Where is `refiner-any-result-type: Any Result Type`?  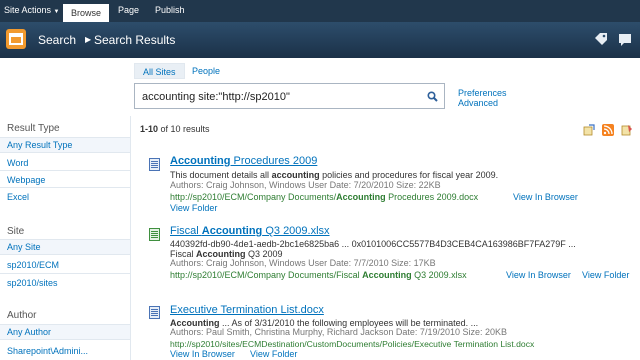 refiner-any-result-type: Any Result Type is located at coordinates (39, 145).